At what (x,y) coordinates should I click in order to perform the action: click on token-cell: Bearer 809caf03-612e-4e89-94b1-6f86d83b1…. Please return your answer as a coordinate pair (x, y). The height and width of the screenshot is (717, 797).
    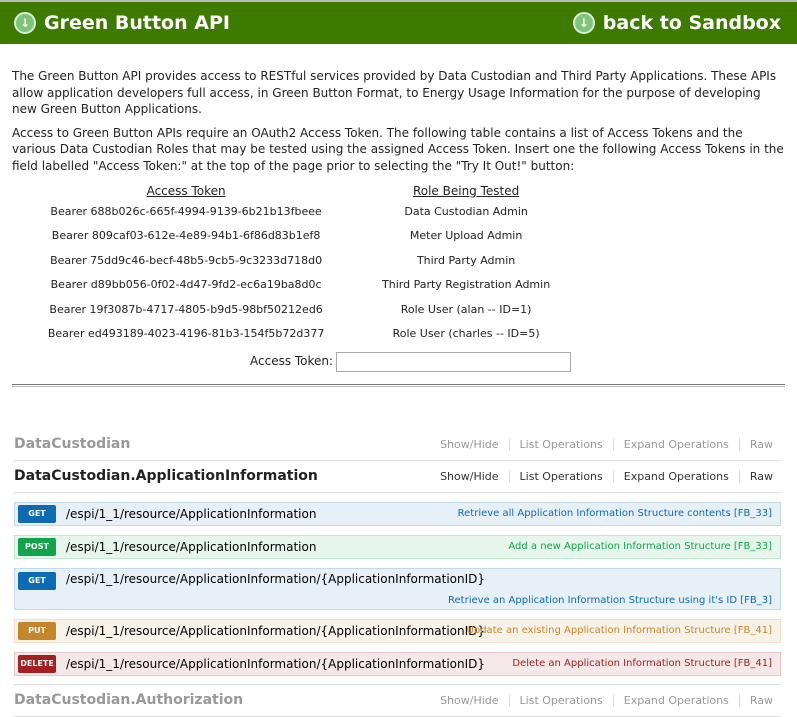
    Looking at the image, I should click on (186, 235).